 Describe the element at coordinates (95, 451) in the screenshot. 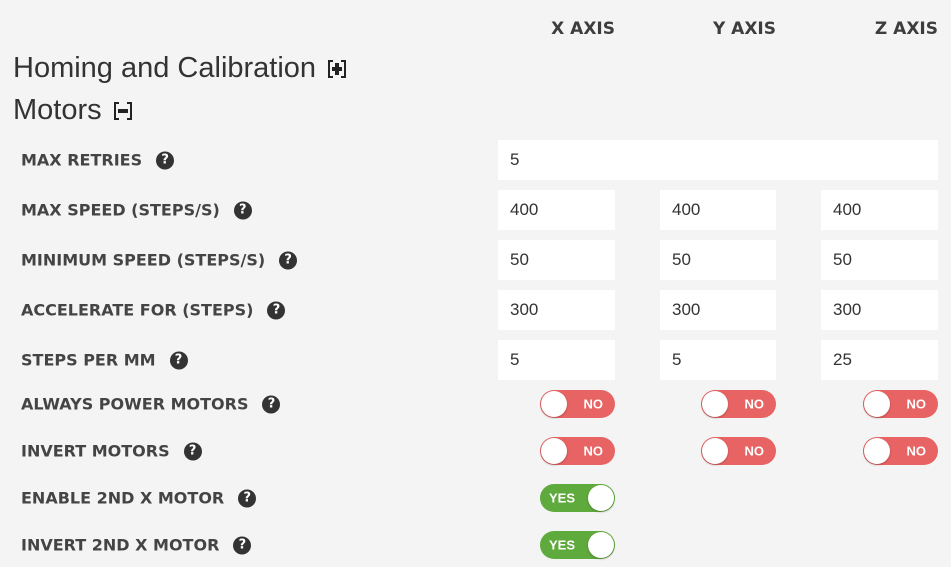

I see `invert-motors-label: INVERT MOTORS` at that location.